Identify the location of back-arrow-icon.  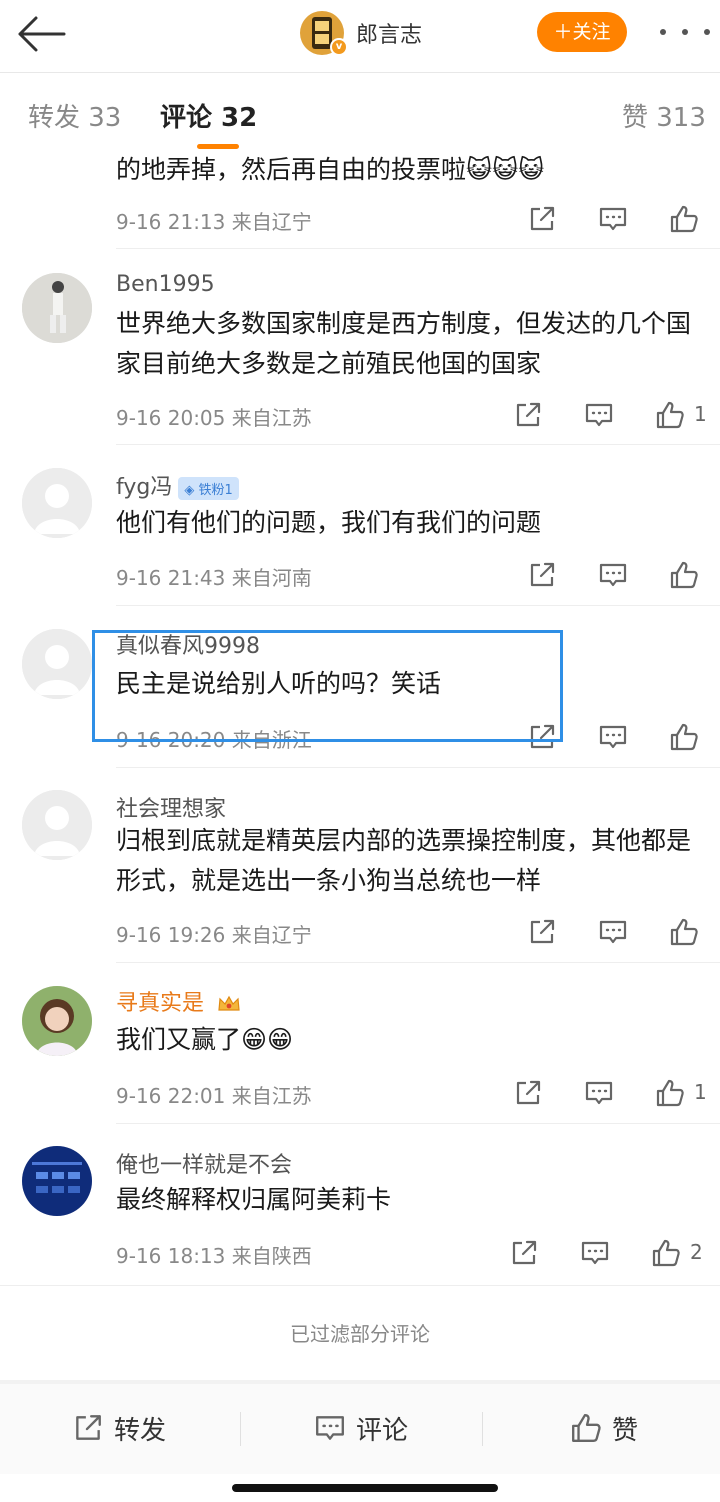
(42, 34).